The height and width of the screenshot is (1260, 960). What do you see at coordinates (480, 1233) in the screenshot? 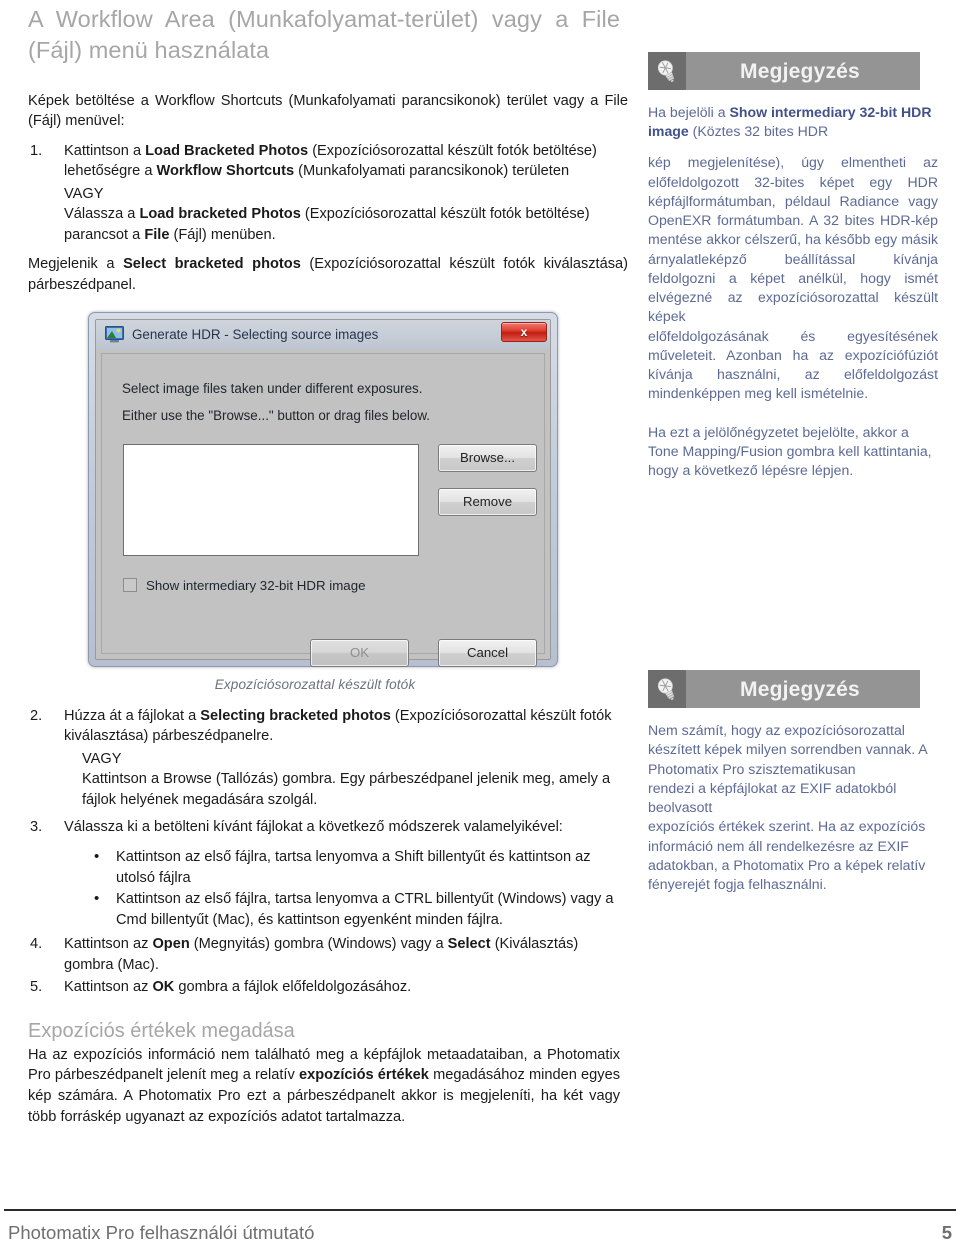
I see `page-footer: Photomatix Pro felhasználói útmutató 5` at bounding box center [480, 1233].